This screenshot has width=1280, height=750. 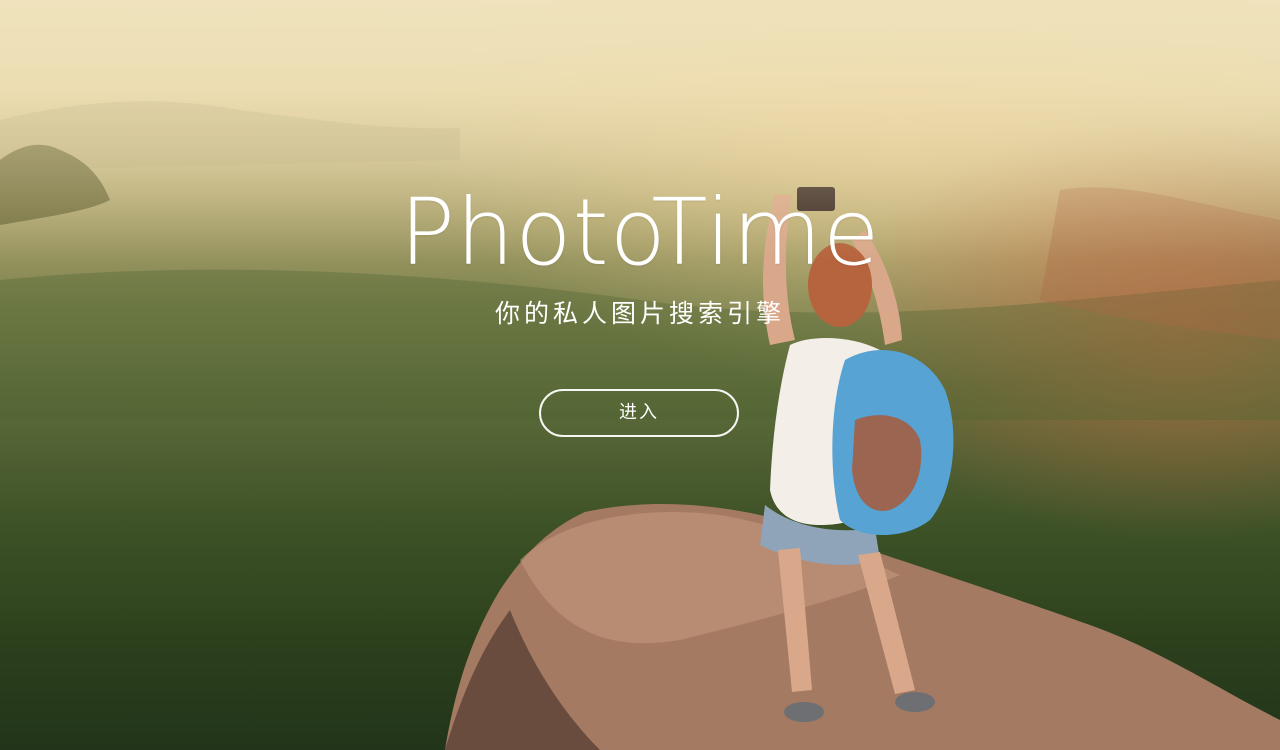 I want to click on hiker-shoe-right, so click(x=915, y=702).